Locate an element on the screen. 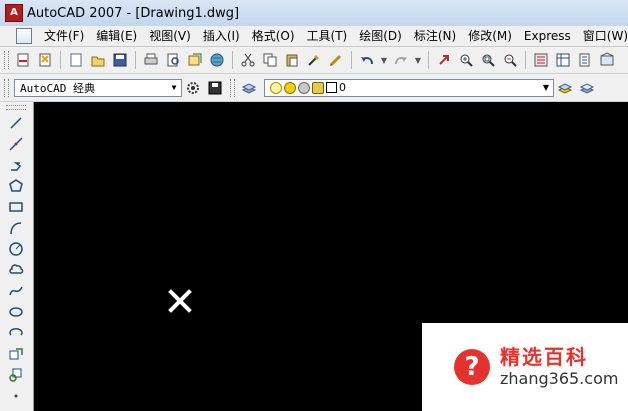 Image resolution: width=628 pixels, height=411 pixels. menu-format: 格式(O) is located at coordinates (273, 36).